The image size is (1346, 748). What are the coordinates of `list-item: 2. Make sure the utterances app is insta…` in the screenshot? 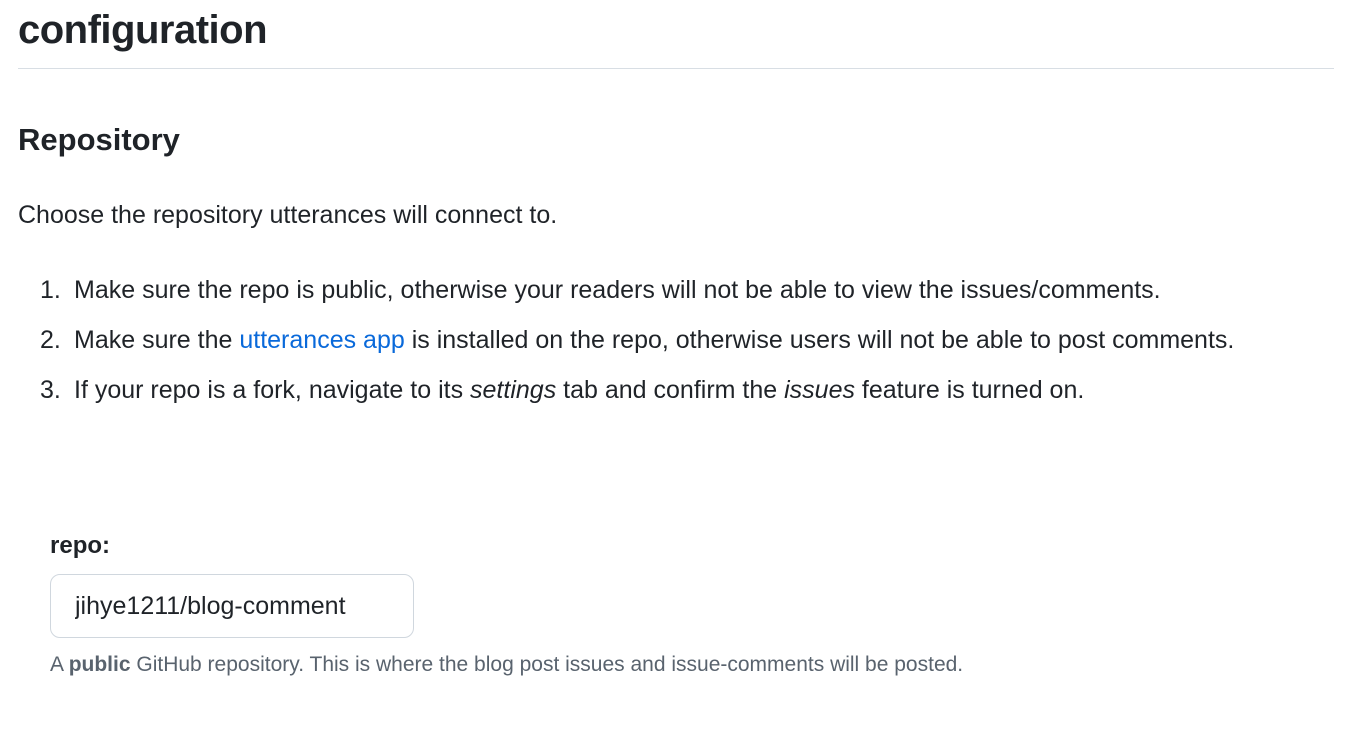 It's located at (663, 340).